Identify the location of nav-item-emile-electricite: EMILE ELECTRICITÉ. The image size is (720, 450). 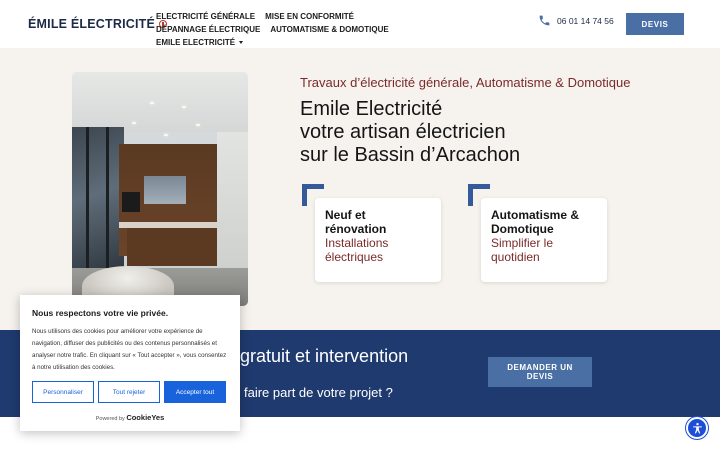
(200, 42).